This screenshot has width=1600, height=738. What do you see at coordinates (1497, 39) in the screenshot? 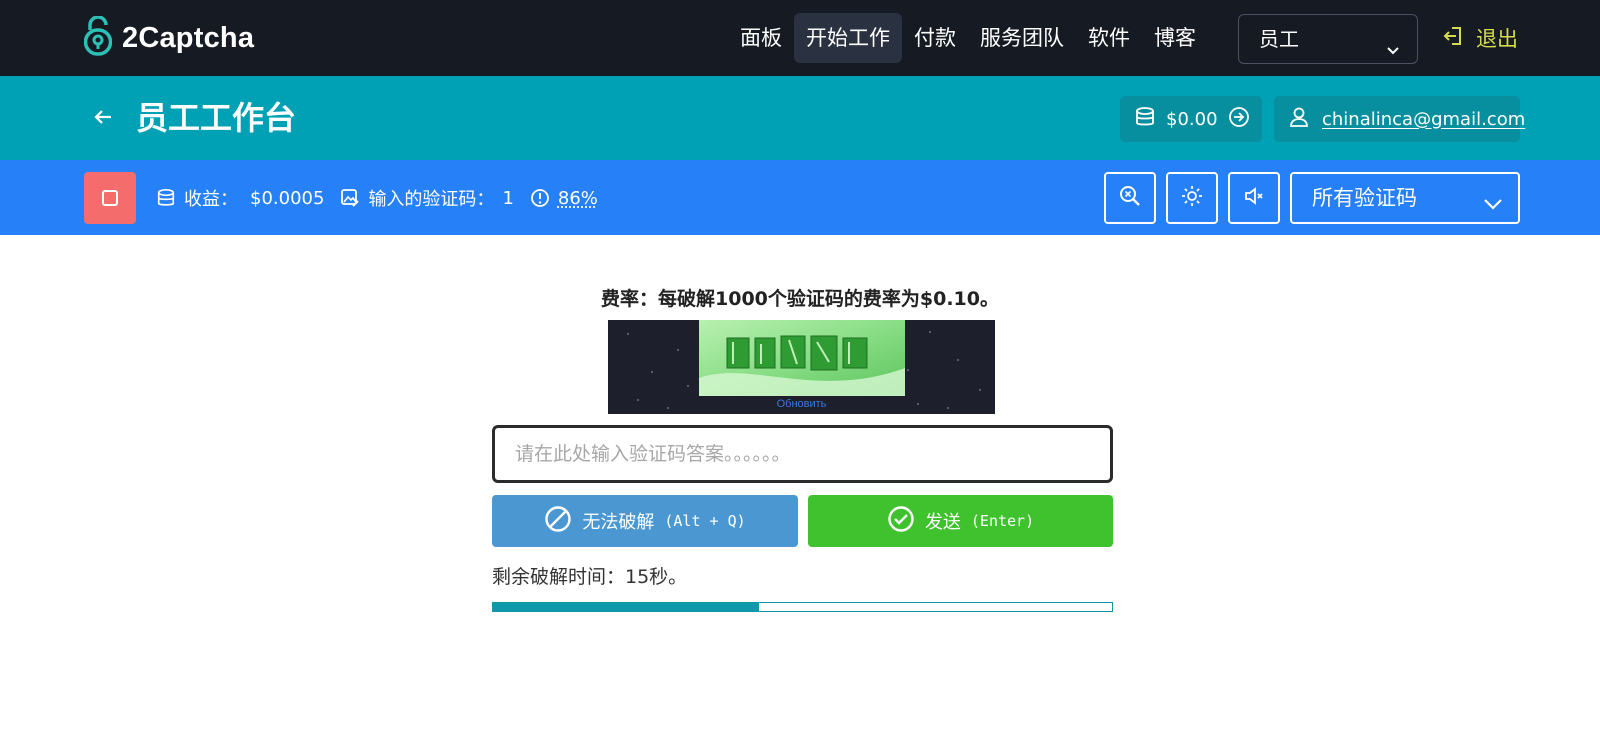
I see `logout-label: 退出` at bounding box center [1497, 39].